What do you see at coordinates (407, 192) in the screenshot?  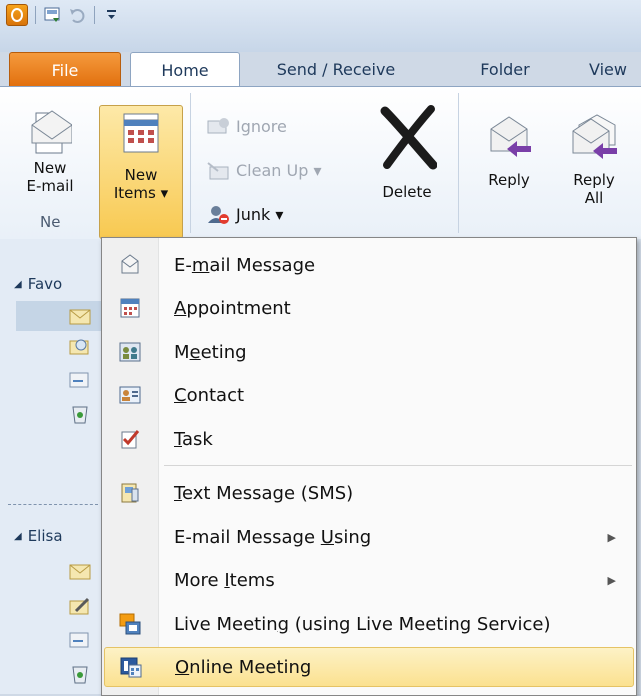 I see `delete-label: Delete` at bounding box center [407, 192].